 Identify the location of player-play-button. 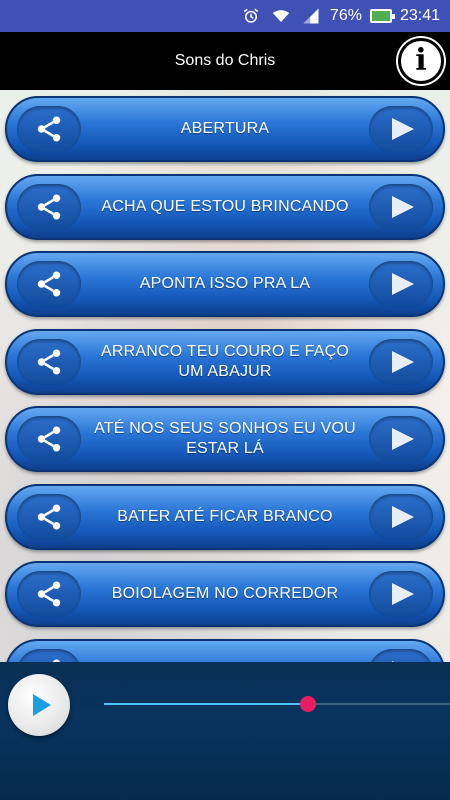
(39, 705).